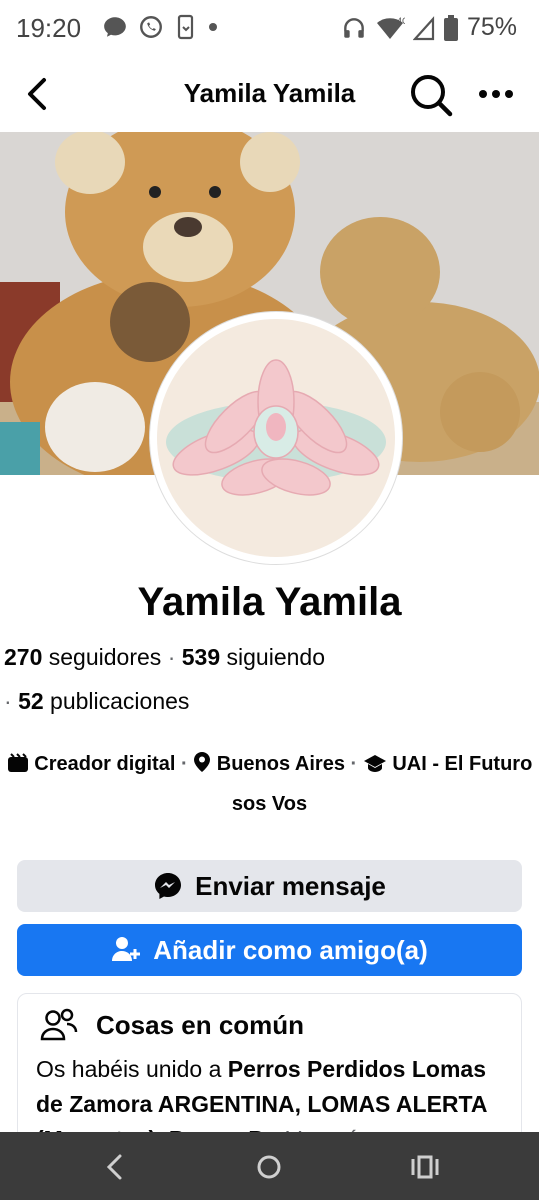  Describe the element at coordinates (425, 1167) in the screenshot. I see `nav-recents-icon` at that location.